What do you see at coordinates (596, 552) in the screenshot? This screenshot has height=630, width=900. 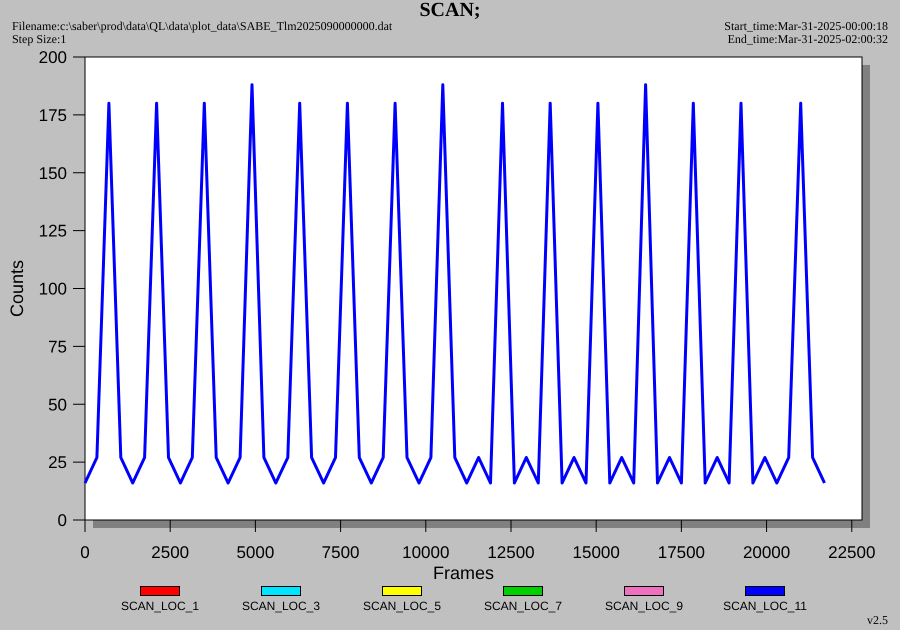 I see `x-tick-label: 15000` at bounding box center [596, 552].